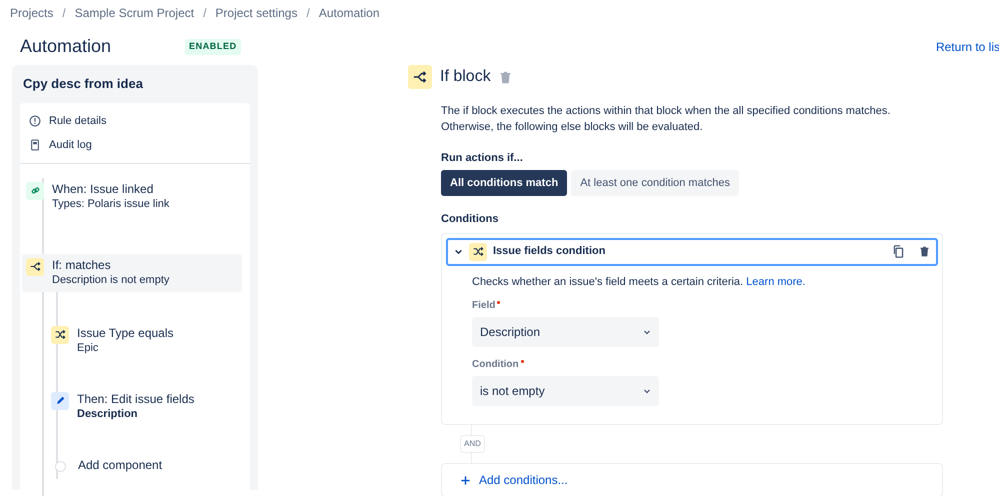 This screenshot has width=999, height=496. I want to click on breadcrumb-link: Projects, so click(32, 13).